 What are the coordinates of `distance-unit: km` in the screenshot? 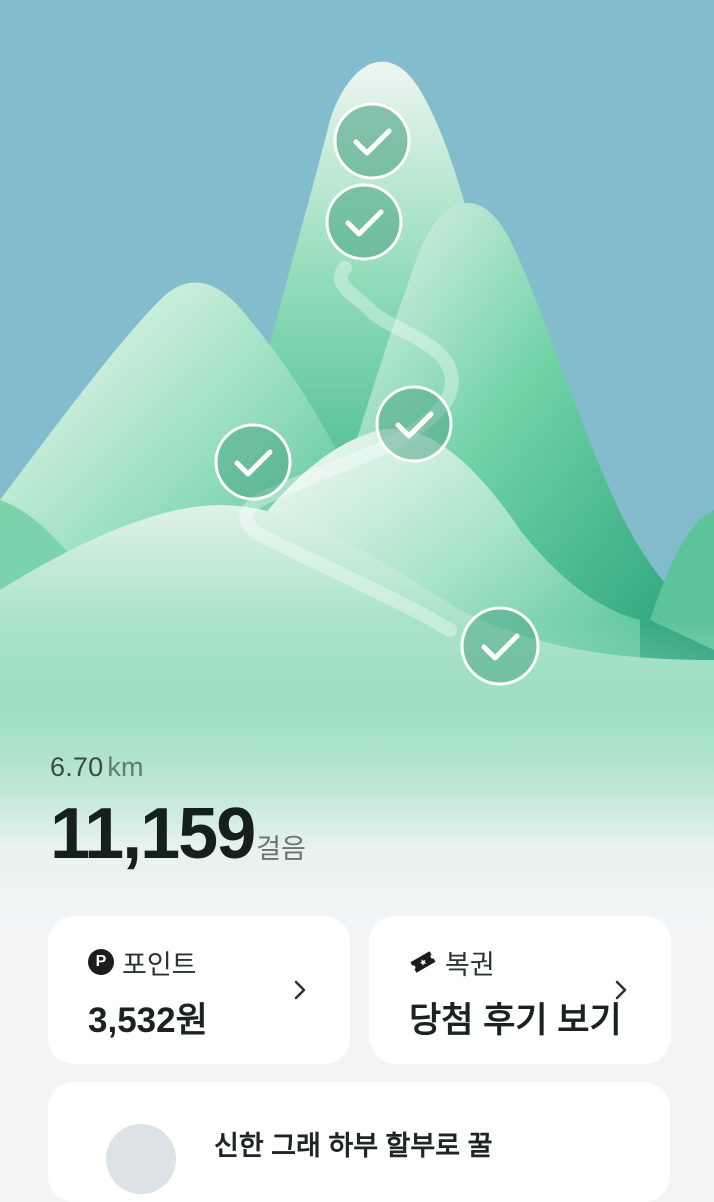 It's located at (125, 767).